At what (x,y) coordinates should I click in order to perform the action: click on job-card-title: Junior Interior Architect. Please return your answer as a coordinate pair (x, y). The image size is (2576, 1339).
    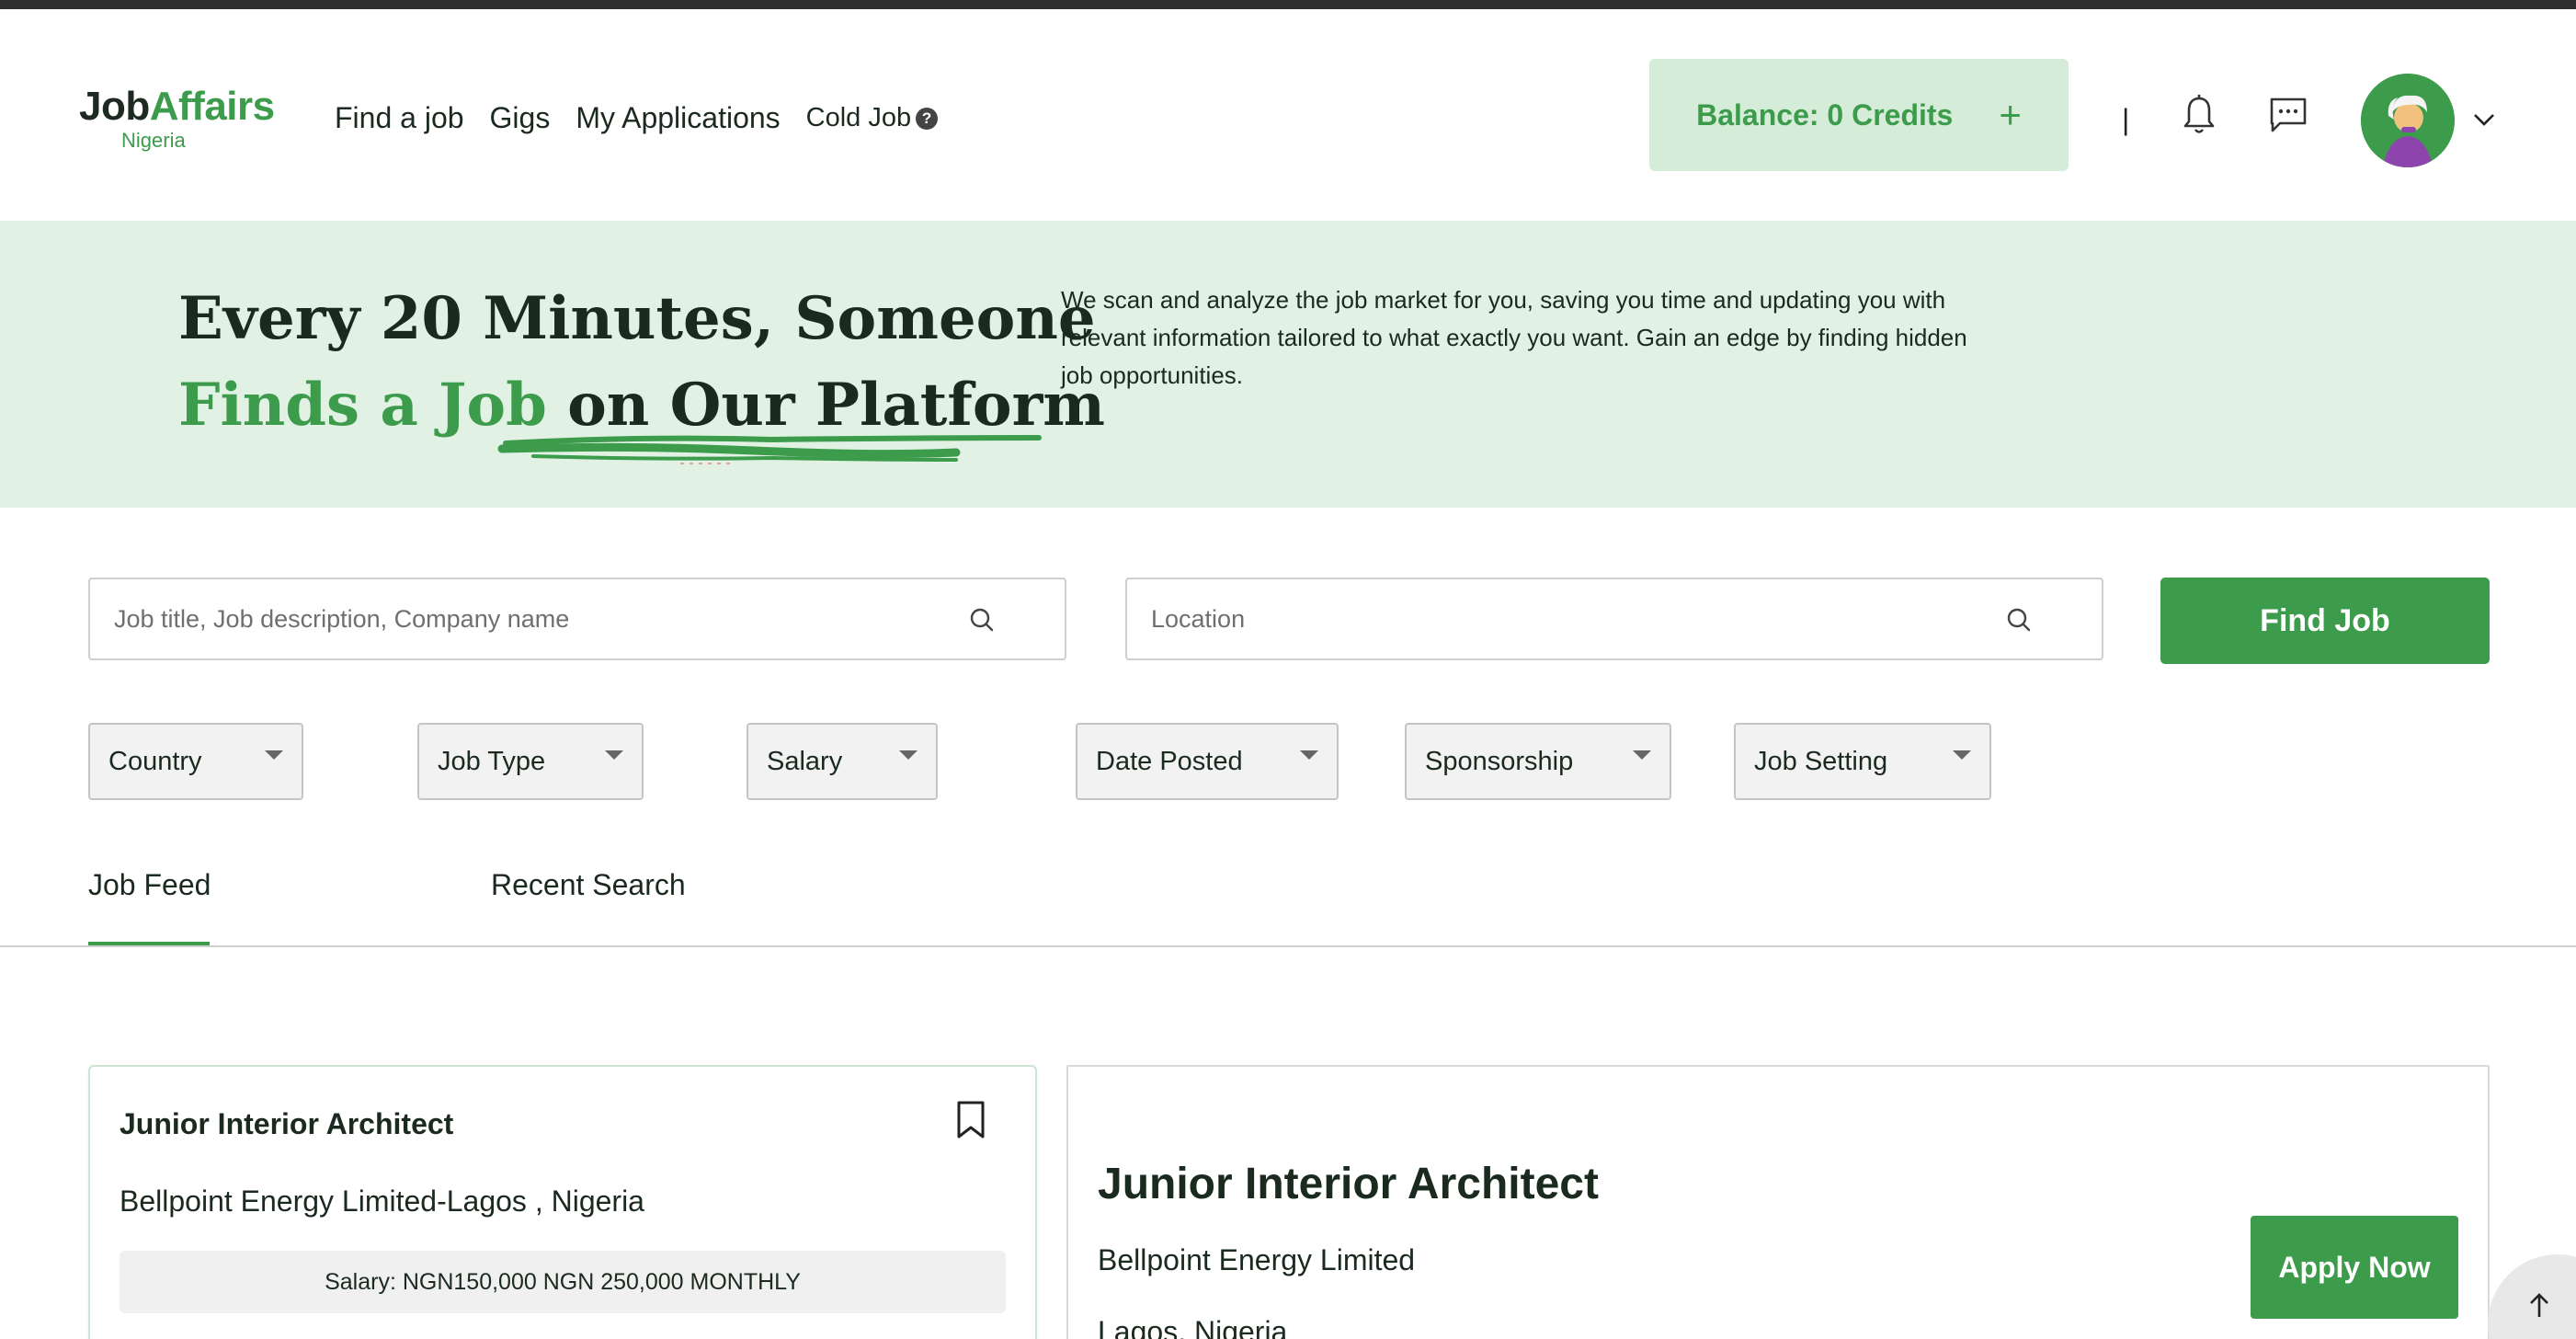
    Looking at the image, I should click on (286, 1124).